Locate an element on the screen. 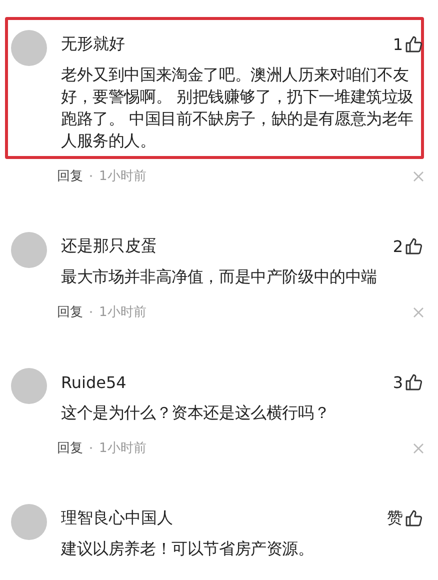 Image resolution: width=438 pixels, height=580 pixels. like-count: 3 is located at coordinates (397, 382).